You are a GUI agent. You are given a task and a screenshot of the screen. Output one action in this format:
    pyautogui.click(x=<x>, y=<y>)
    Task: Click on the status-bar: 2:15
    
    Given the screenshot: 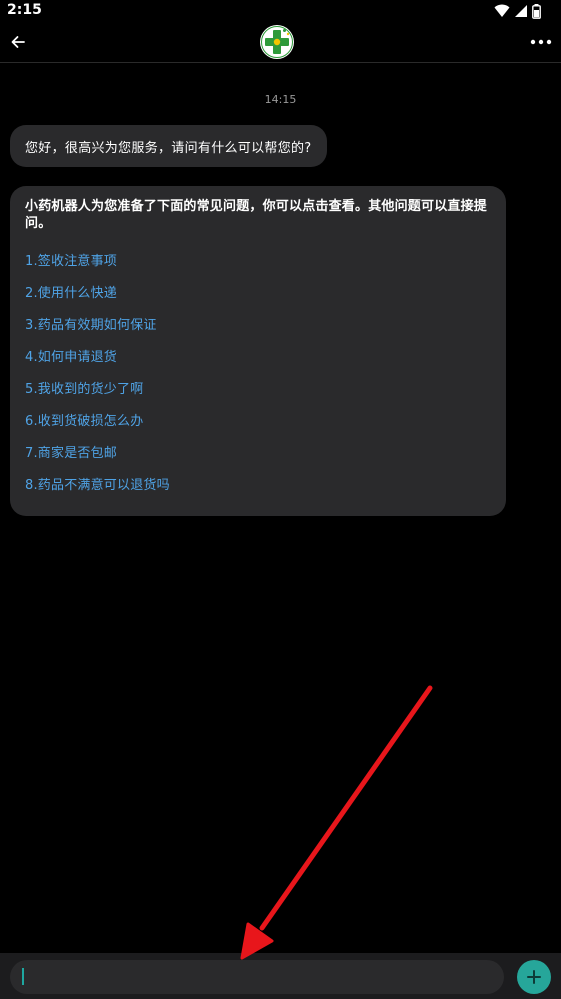 What is the action you would take?
    pyautogui.click(x=280, y=11)
    